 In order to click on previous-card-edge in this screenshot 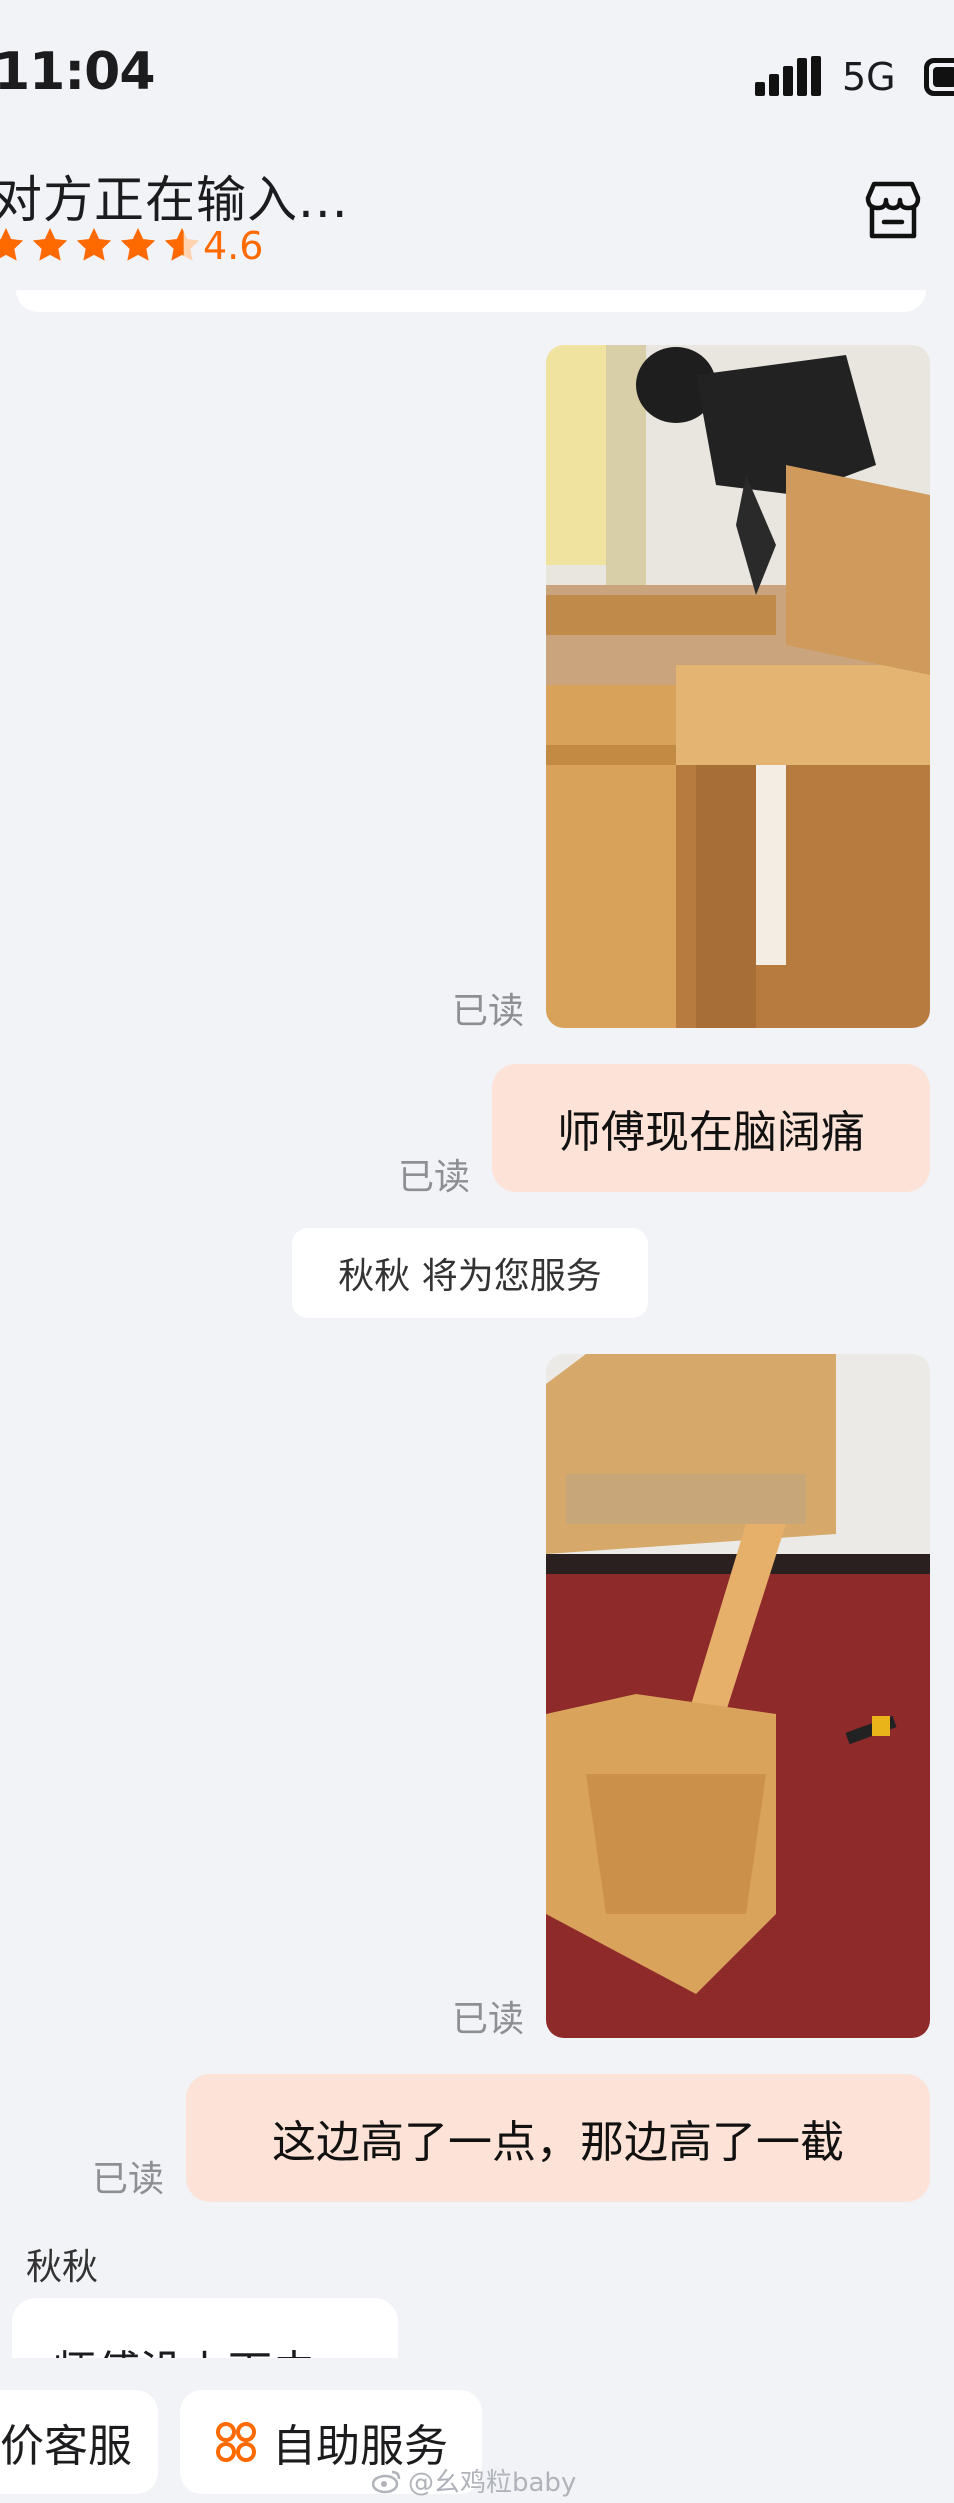, I will do `click(471, 301)`.